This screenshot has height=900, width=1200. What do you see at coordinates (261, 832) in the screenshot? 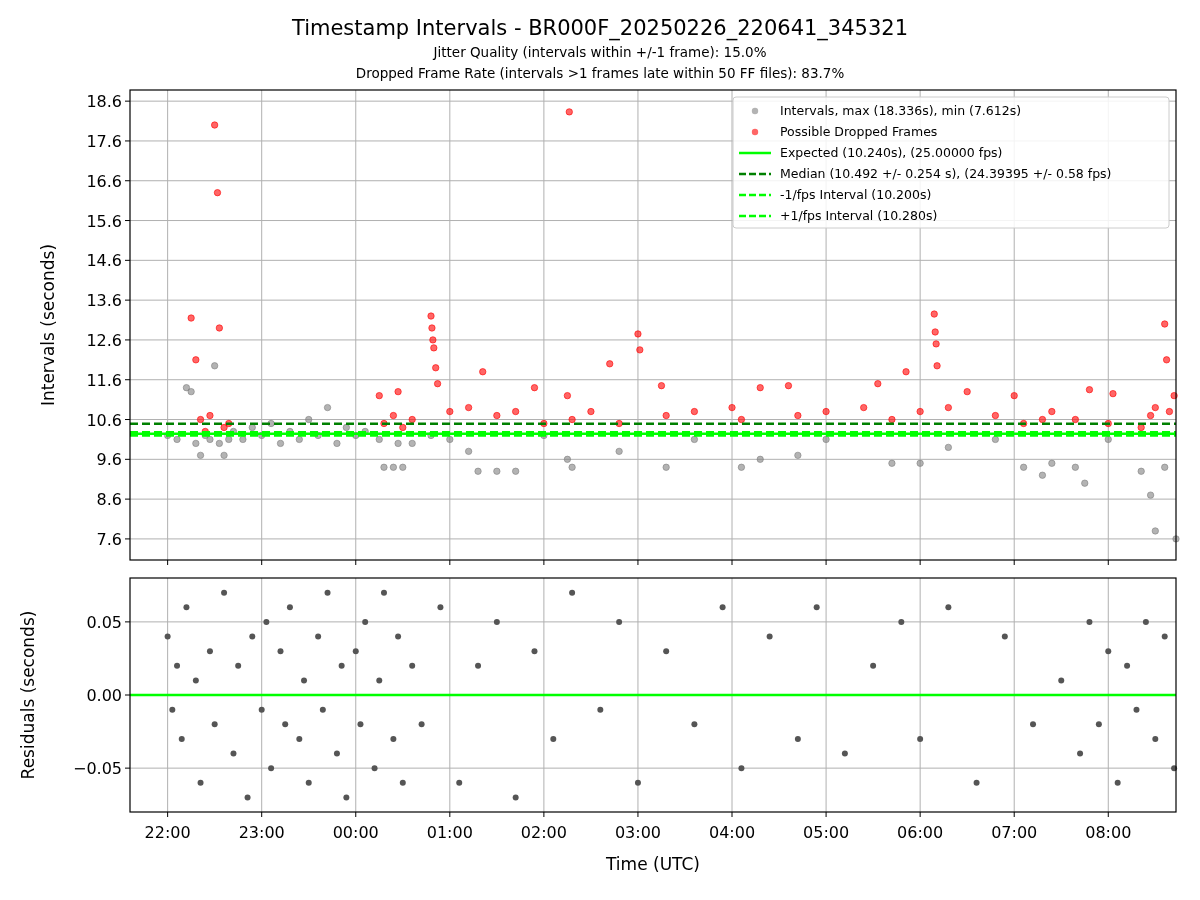
I see `x-tick-label: 23:00` at bounding box center [261, 832].